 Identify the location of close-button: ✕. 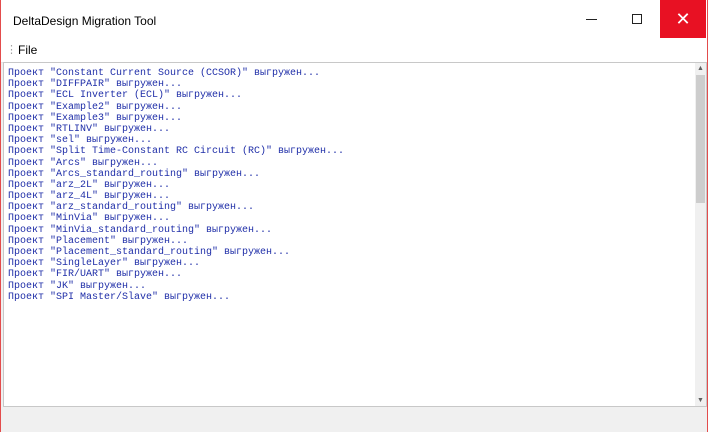
(683, 19).